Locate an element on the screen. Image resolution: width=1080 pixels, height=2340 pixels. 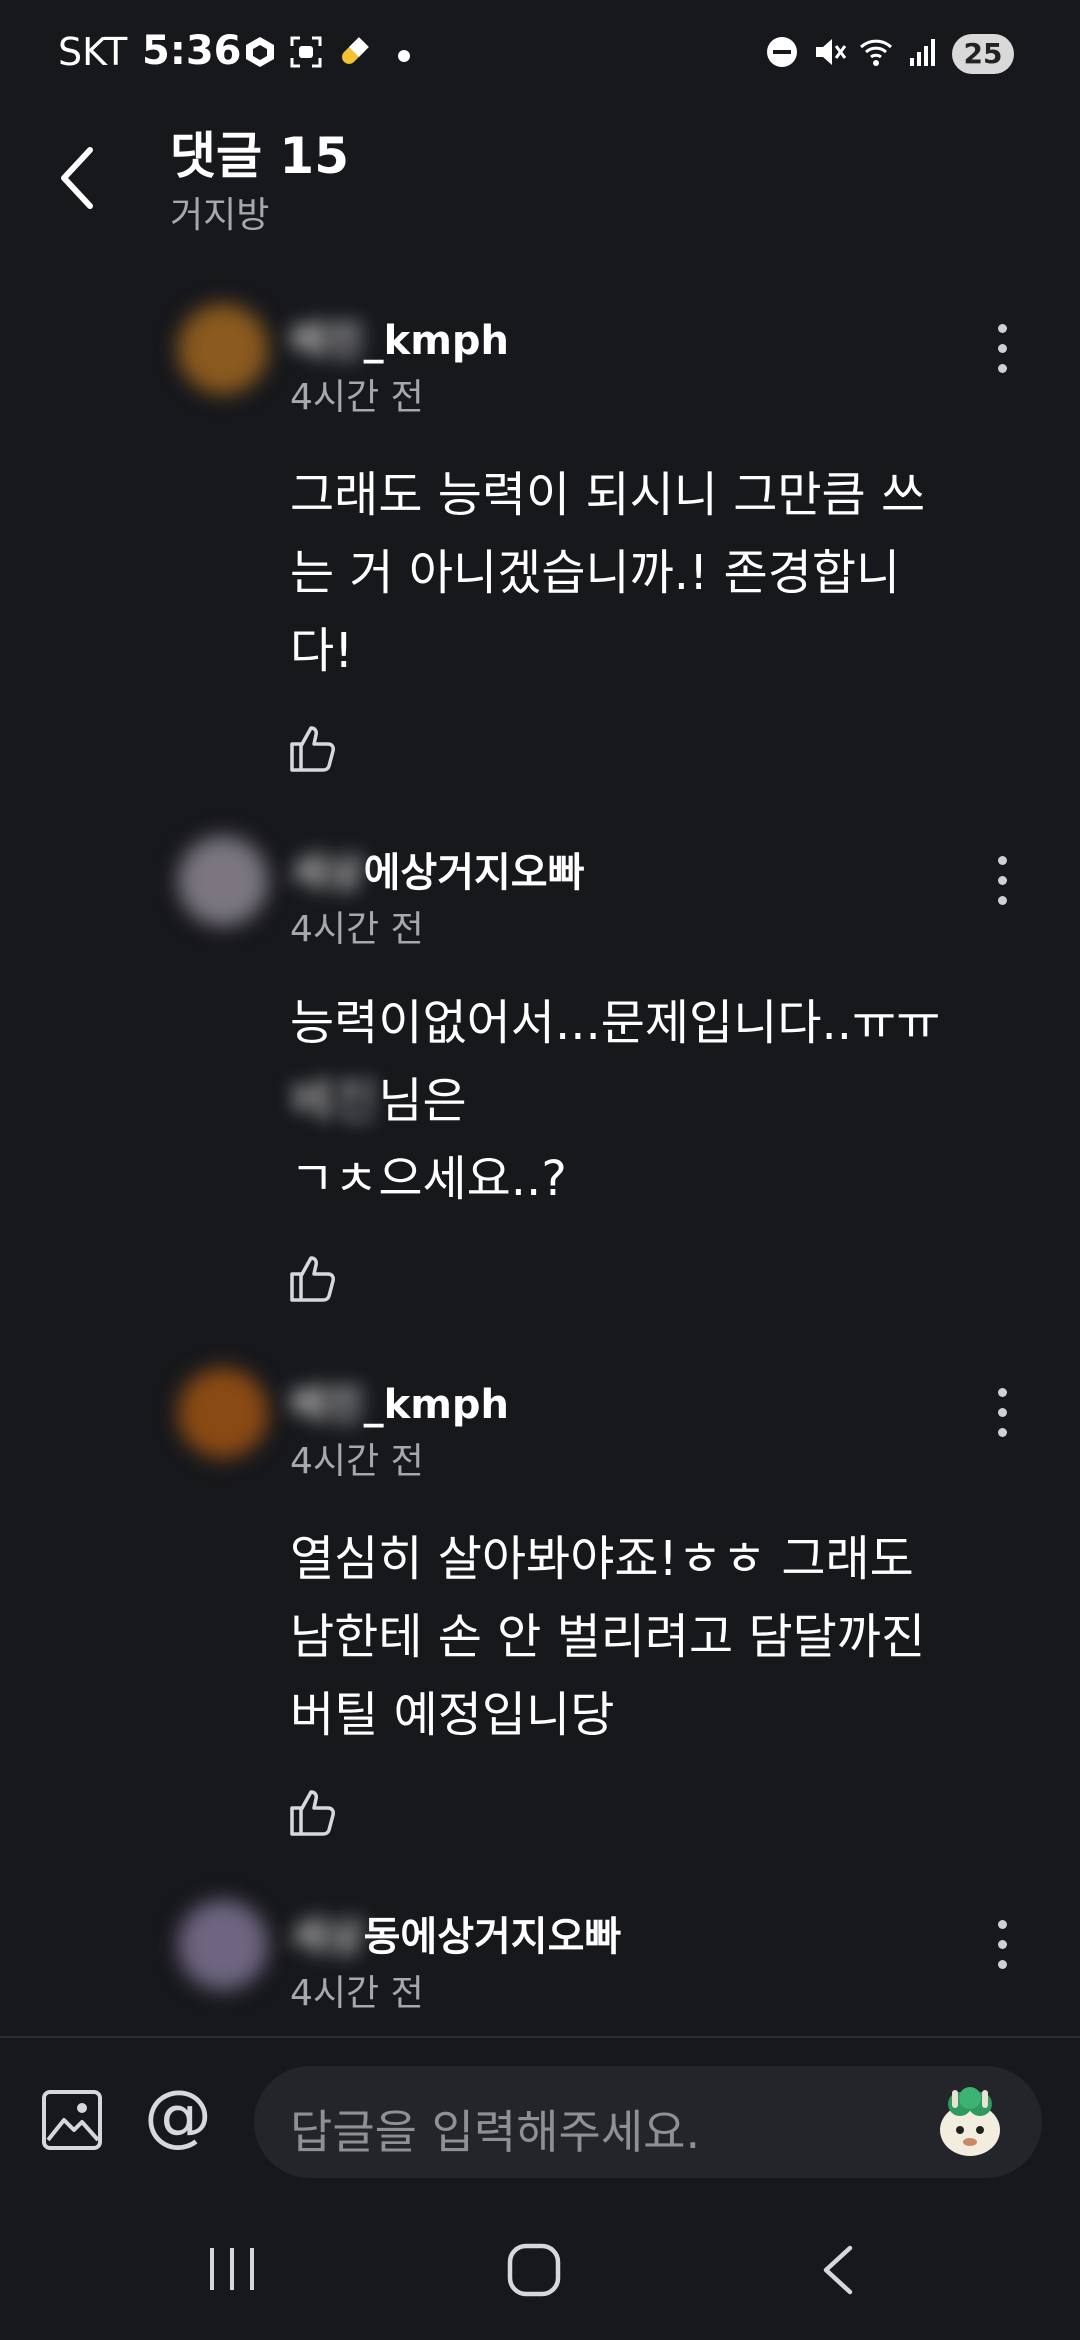
blurred-mention: 베진 is located at coordinates (334, 1101).